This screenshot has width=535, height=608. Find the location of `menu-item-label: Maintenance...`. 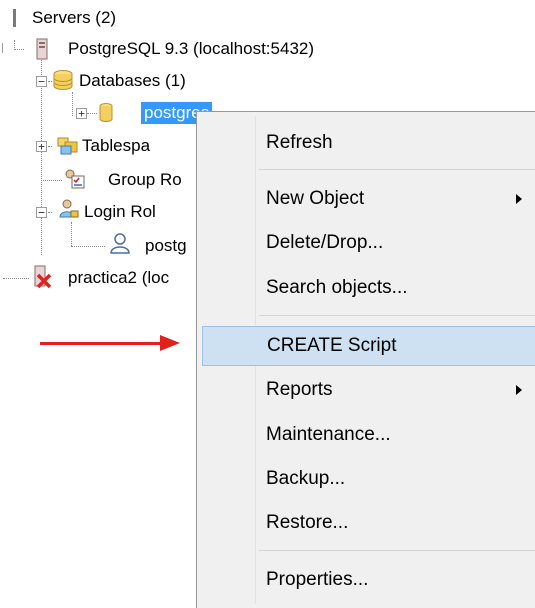

menu-item-label: Maintenance... is located at coordinates (328, 434).